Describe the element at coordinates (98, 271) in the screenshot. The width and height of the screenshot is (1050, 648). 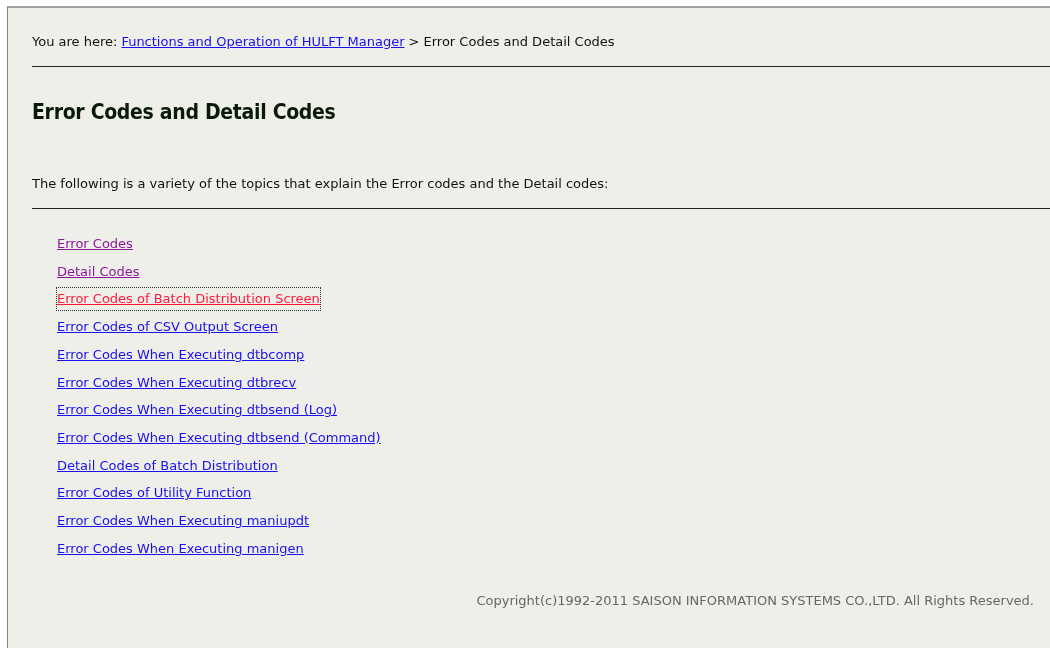
I see `topic-link: Detail Codes` at that location.